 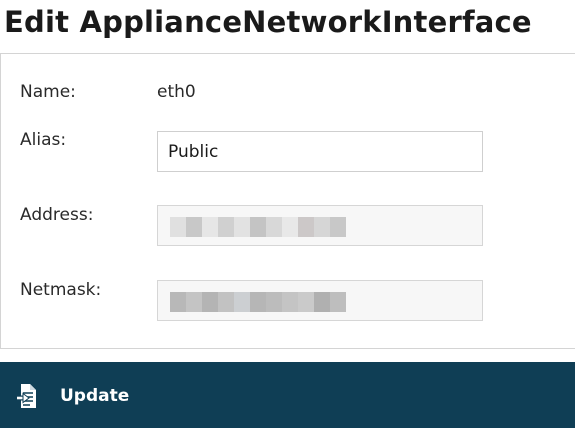 What do you see at coordinates (268, 22) in the screenshot?
I see `page-title: Edit ApplianceNetworkInterface` at bounding box center [268, 22].